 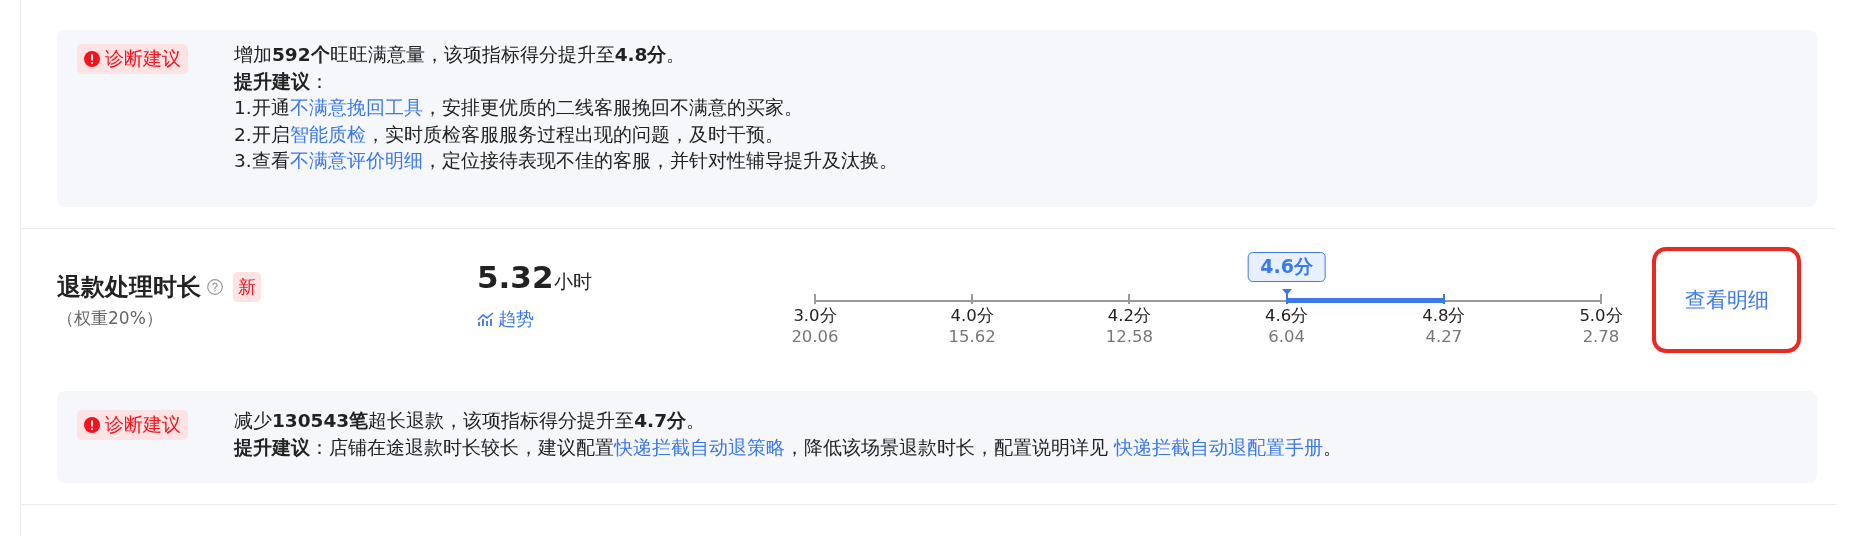 What do you see at coordinates (1286, 336) in the screenshot?
I see `tick-value: 6.04` at bounding box center [1286, 336].